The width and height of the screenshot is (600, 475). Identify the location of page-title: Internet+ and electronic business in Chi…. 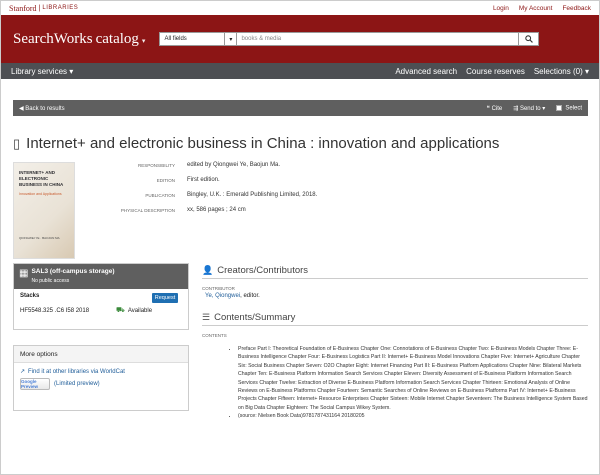
(263, 143).